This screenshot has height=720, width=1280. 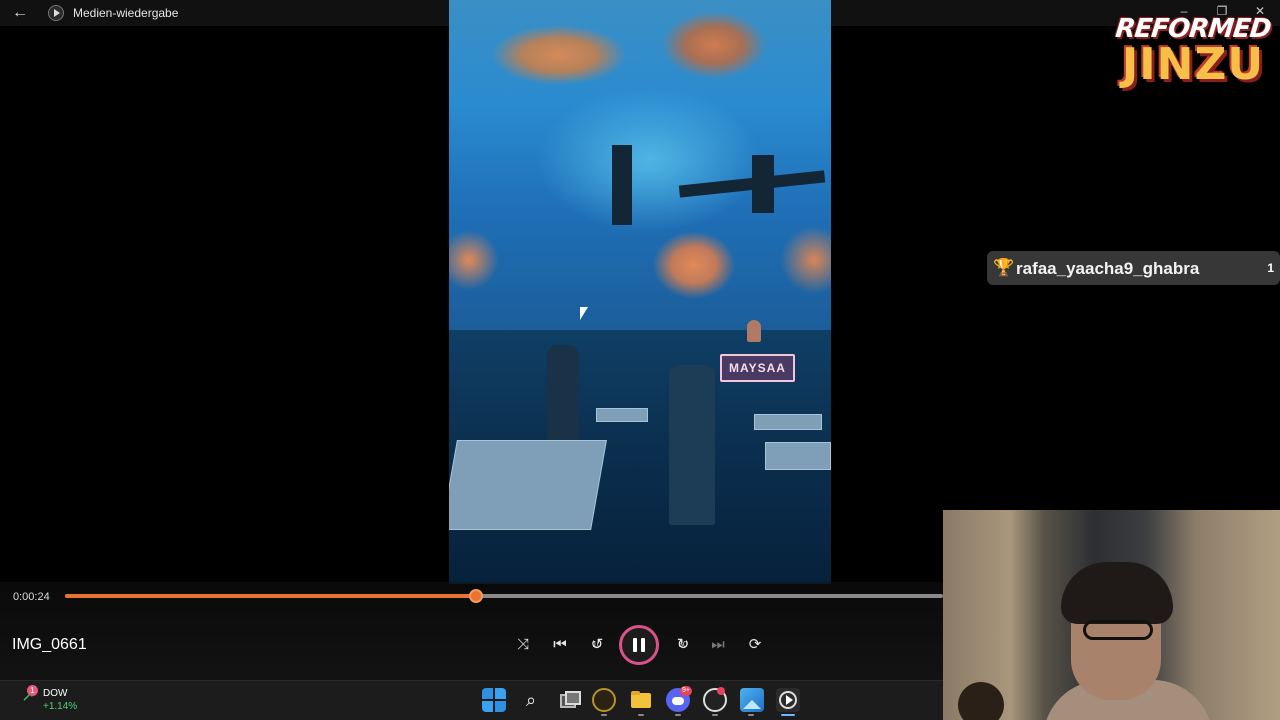 I want to click on app-circle-icon, so click(x=604, y=700).